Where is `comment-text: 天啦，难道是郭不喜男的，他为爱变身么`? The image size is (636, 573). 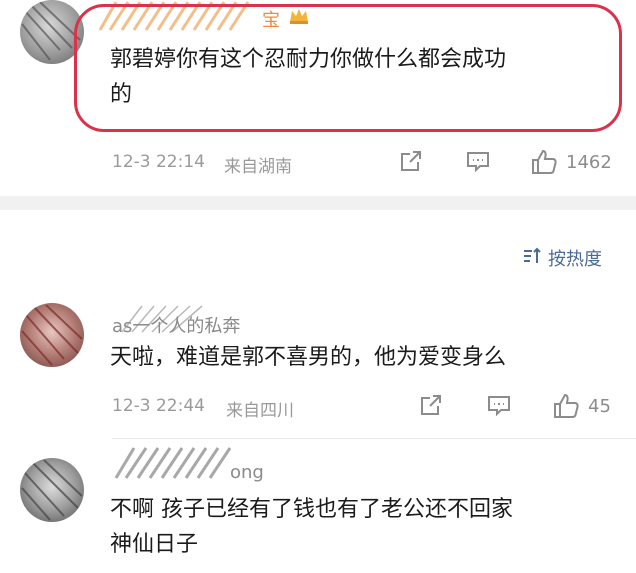
comment-text: 天啦，难道是郭不喜男的，他为爱变身么 is located at coordinates (308, 357).